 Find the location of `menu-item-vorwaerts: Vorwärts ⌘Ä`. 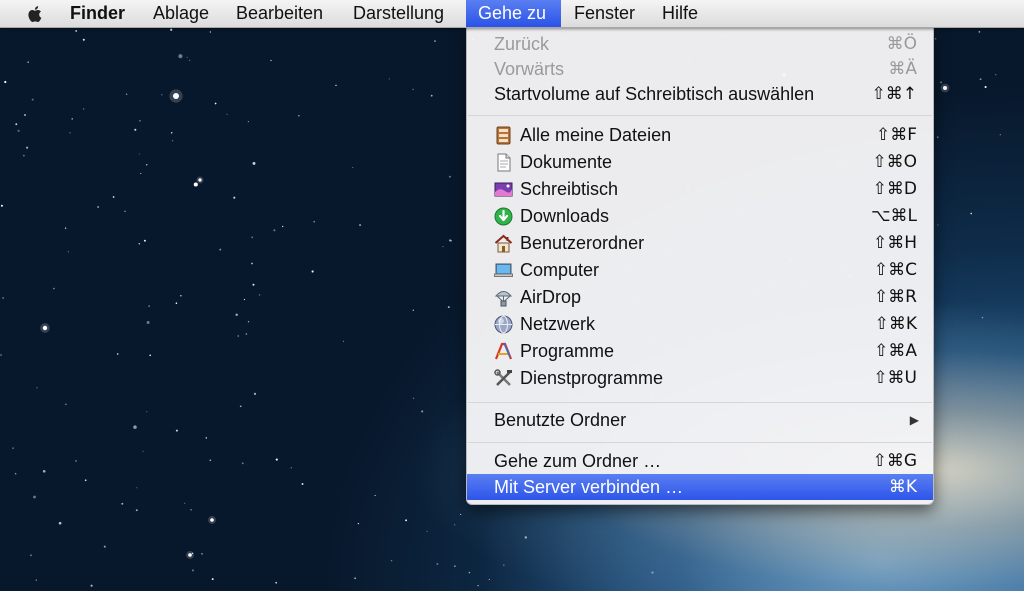

menu-item-vorwaerts: Vorwärts ⌘Ä is located at coordinates (700, 69).